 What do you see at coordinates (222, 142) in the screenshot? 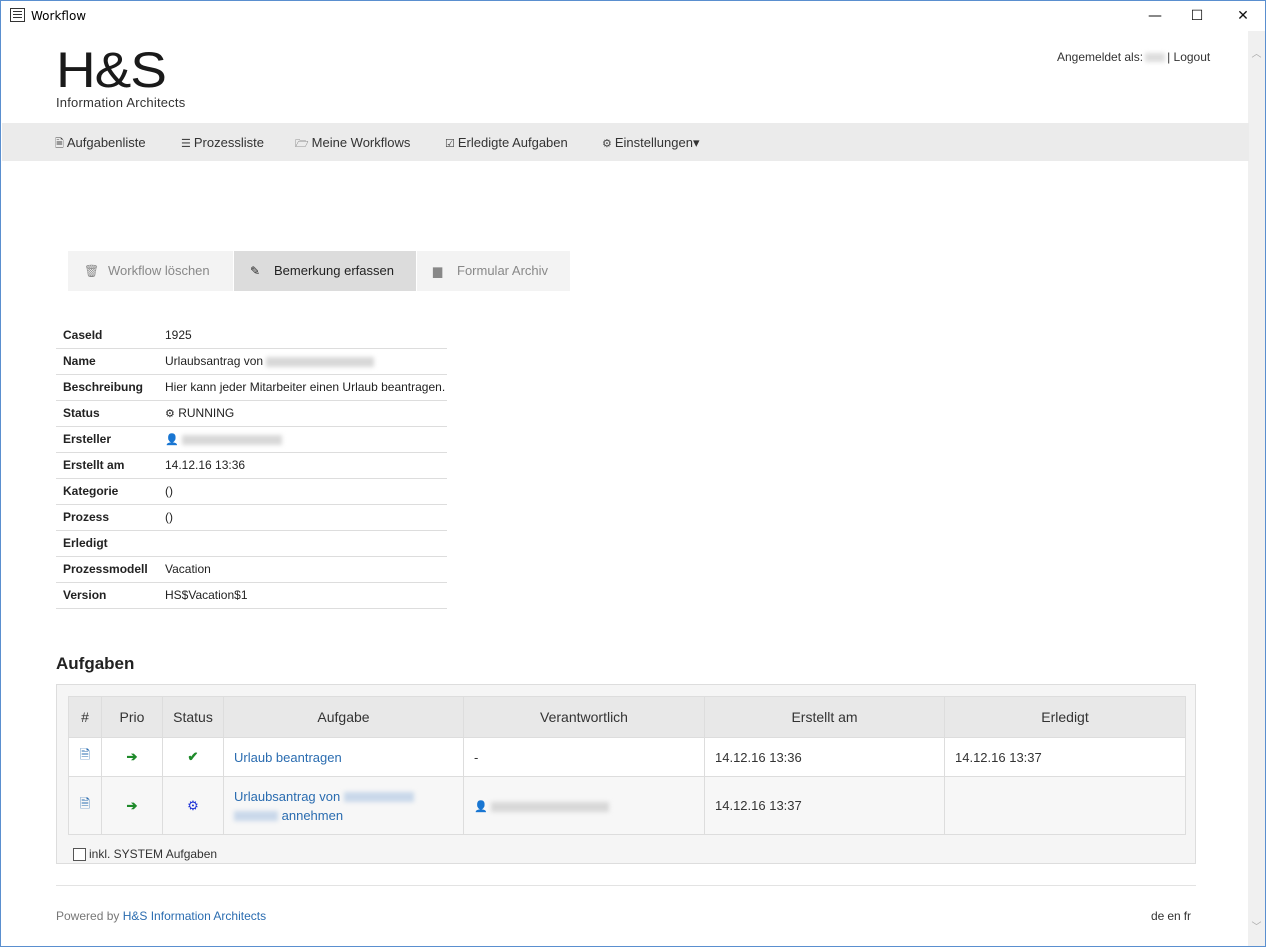
I see `nav-prozessliste: ☰ Prozessliste` at bounding box center [222, 142].